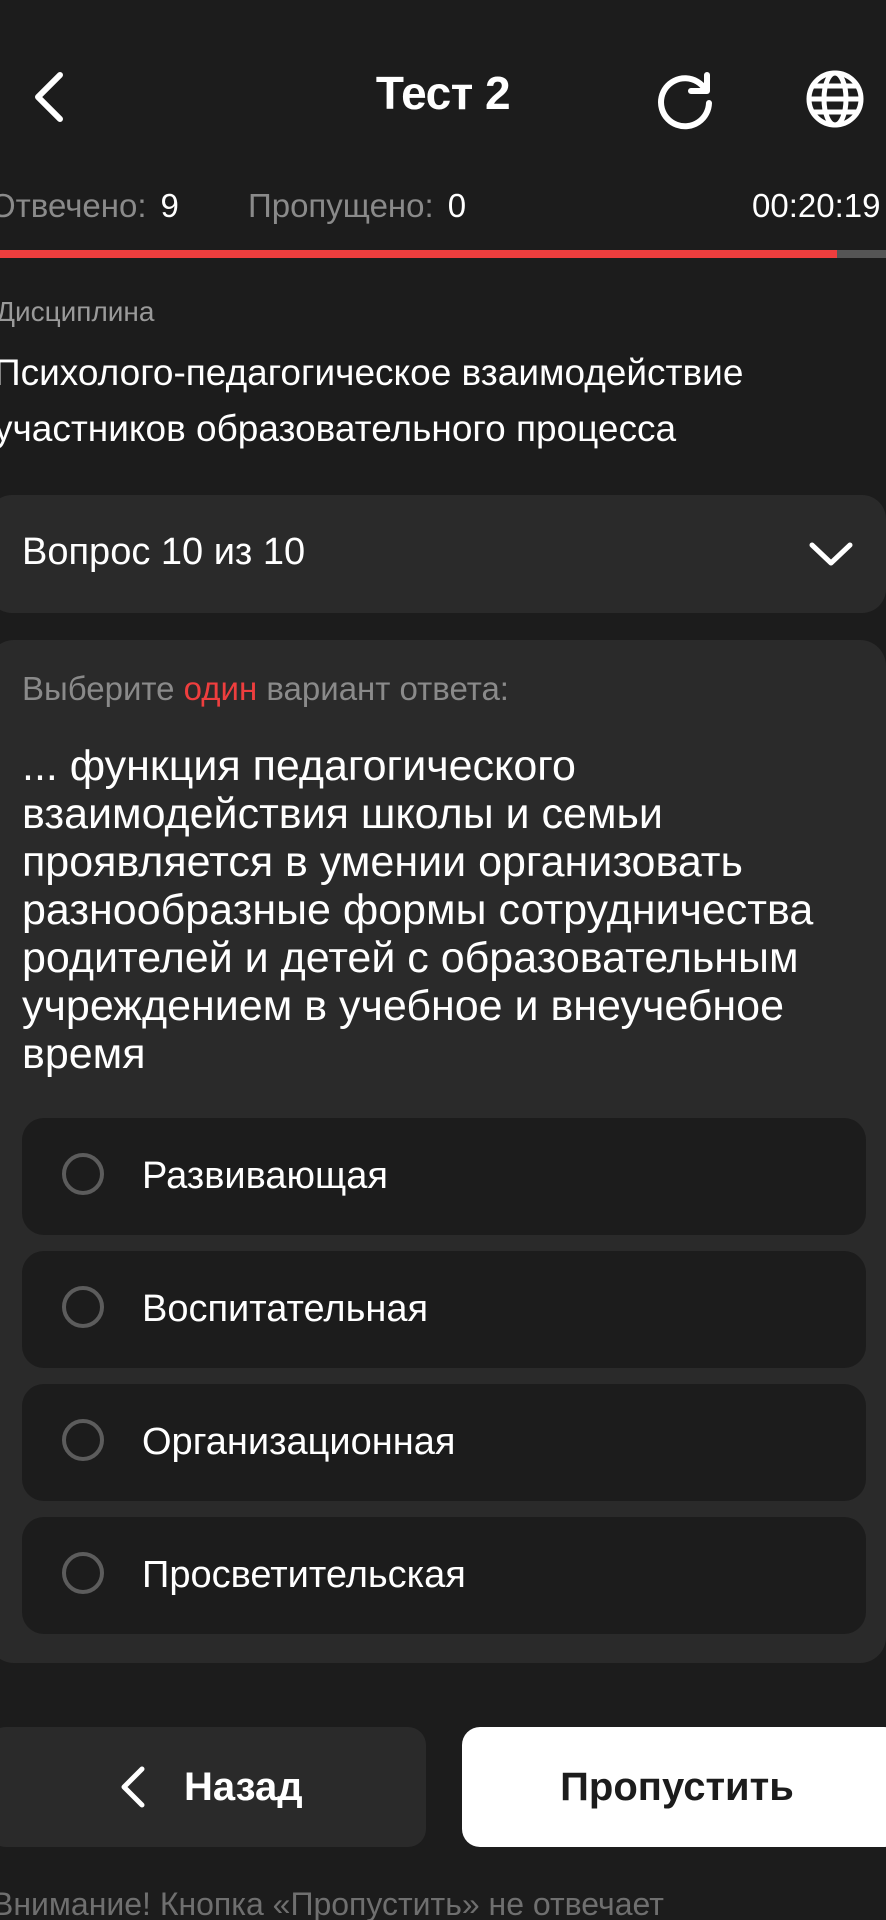  I want to click on skipped-counter: Пропущено: 0, so click(357, 206).